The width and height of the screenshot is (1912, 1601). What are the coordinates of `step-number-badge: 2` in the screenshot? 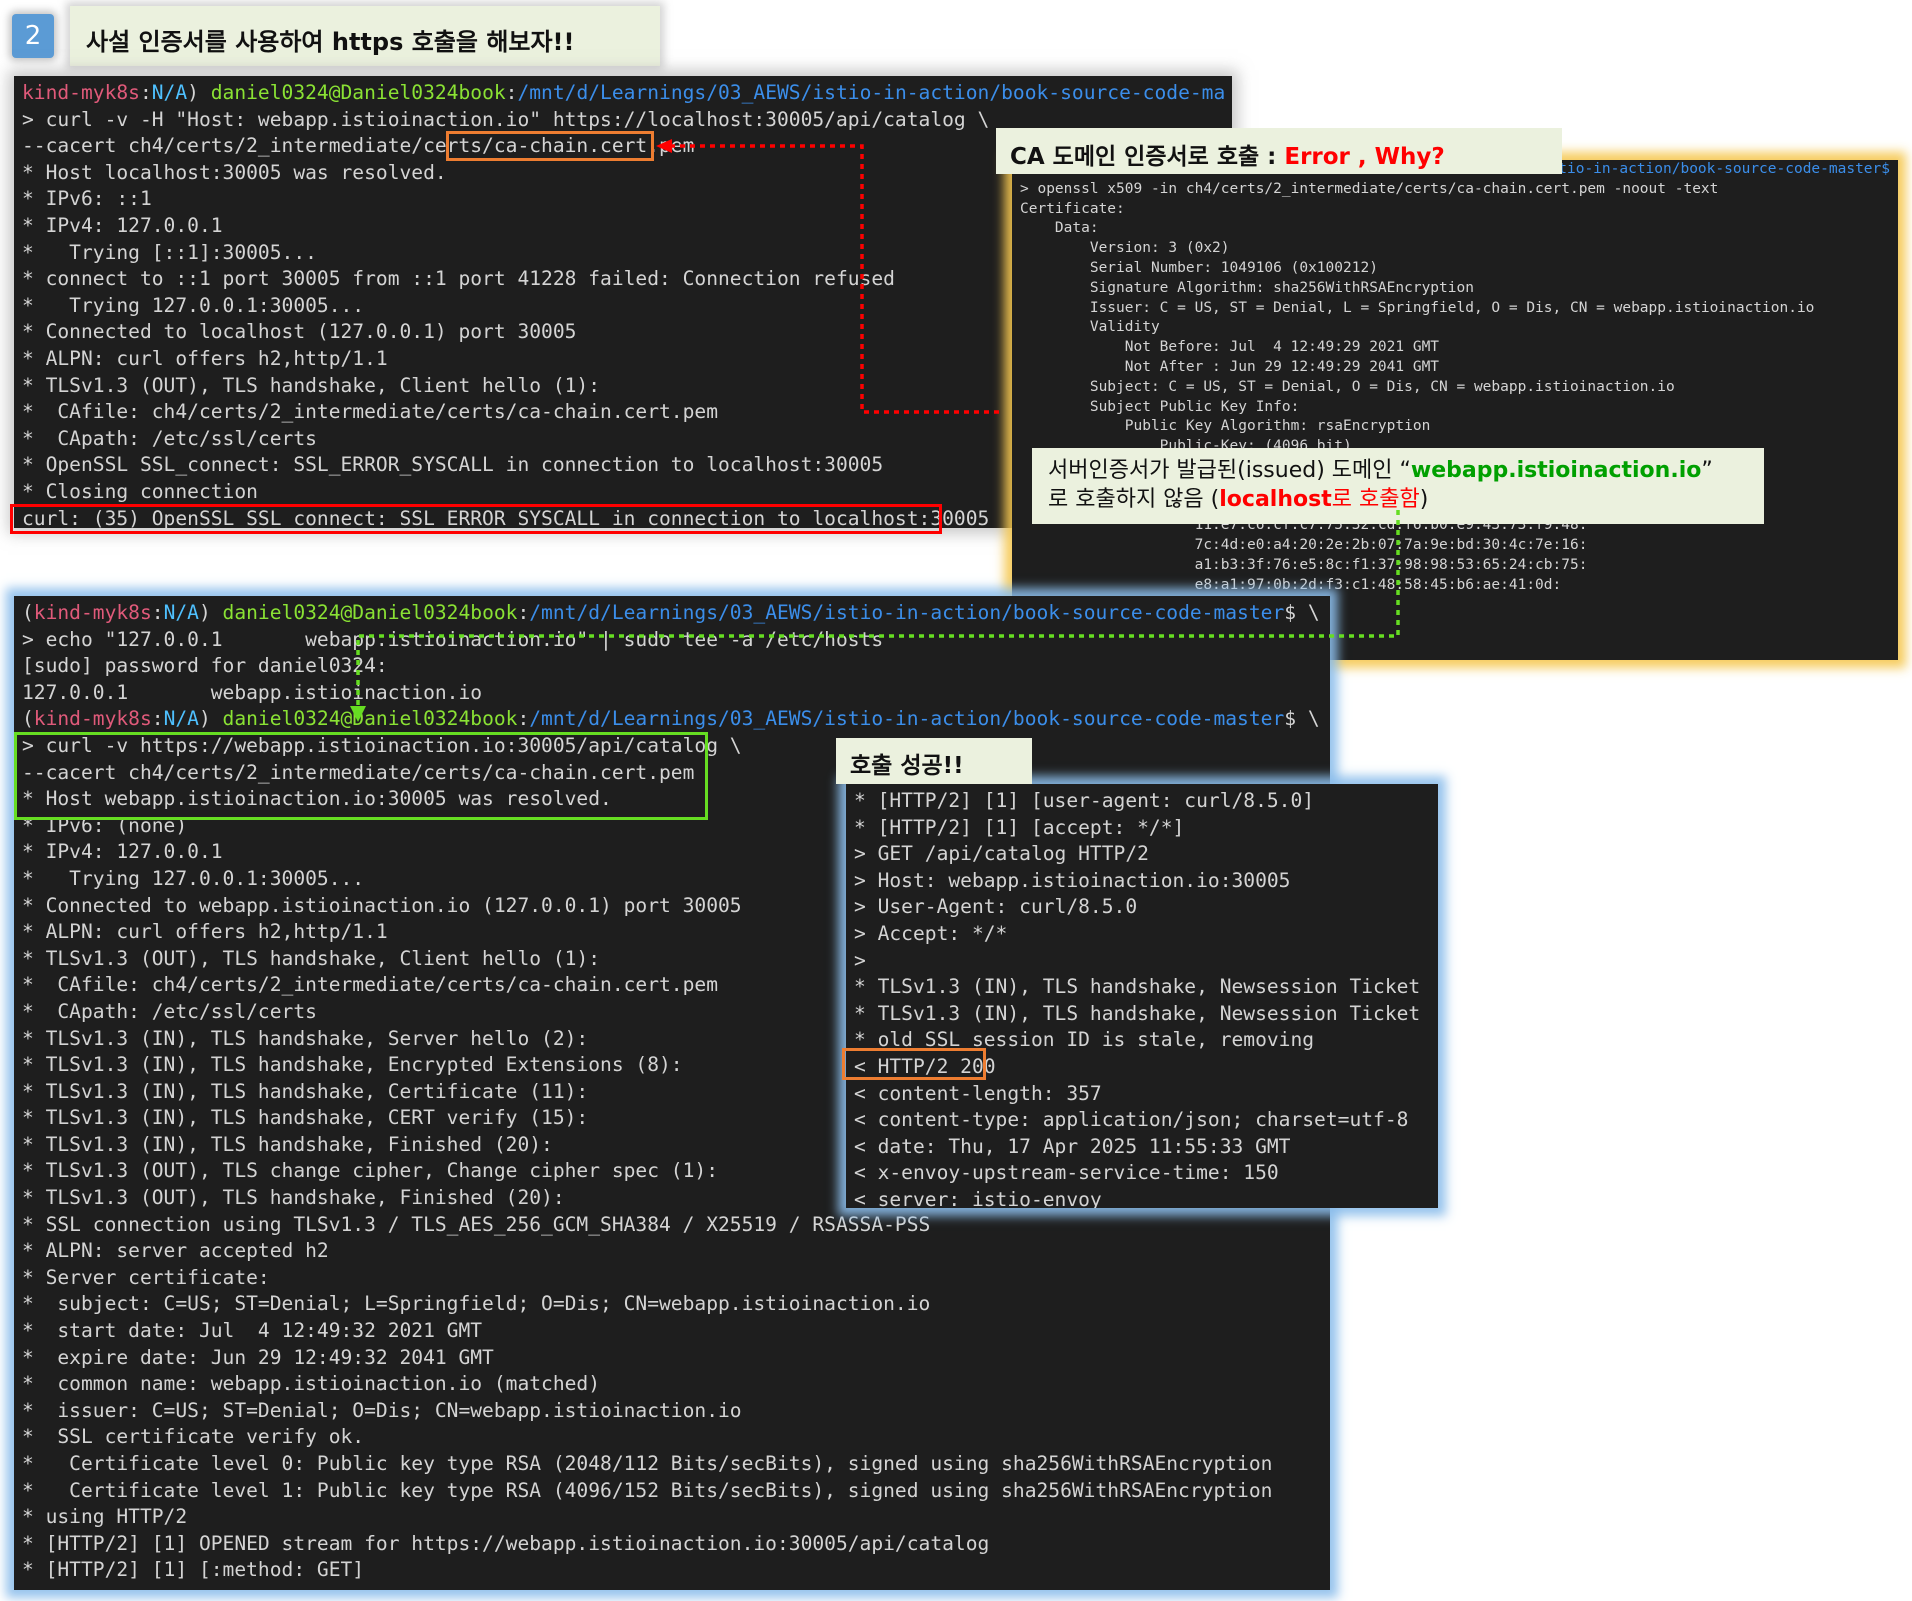 It's located at (33, 36).